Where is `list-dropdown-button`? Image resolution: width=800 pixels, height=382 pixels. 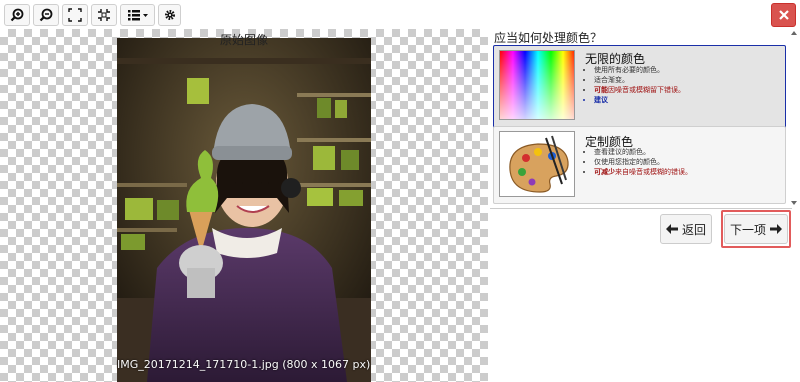 list-dropdown-button is located at coordinates (137, 15).